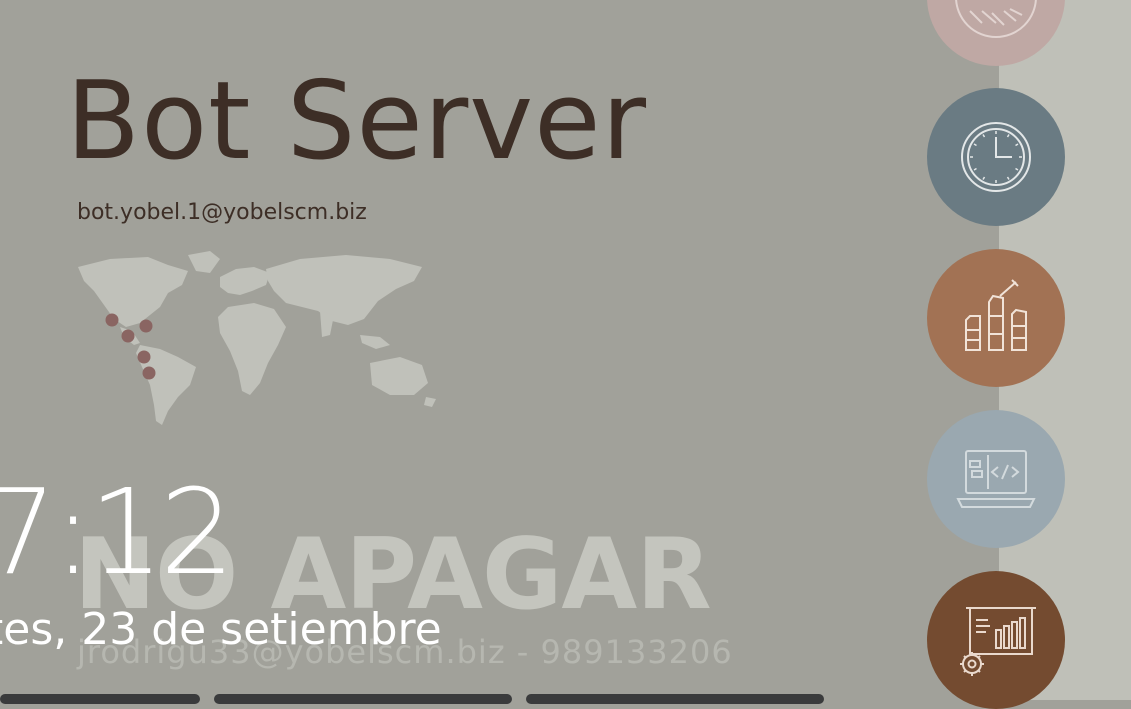 The height and width of the screenshot is (709, 1131). I want to click on presentation-chart-circle, so click(996, 640).